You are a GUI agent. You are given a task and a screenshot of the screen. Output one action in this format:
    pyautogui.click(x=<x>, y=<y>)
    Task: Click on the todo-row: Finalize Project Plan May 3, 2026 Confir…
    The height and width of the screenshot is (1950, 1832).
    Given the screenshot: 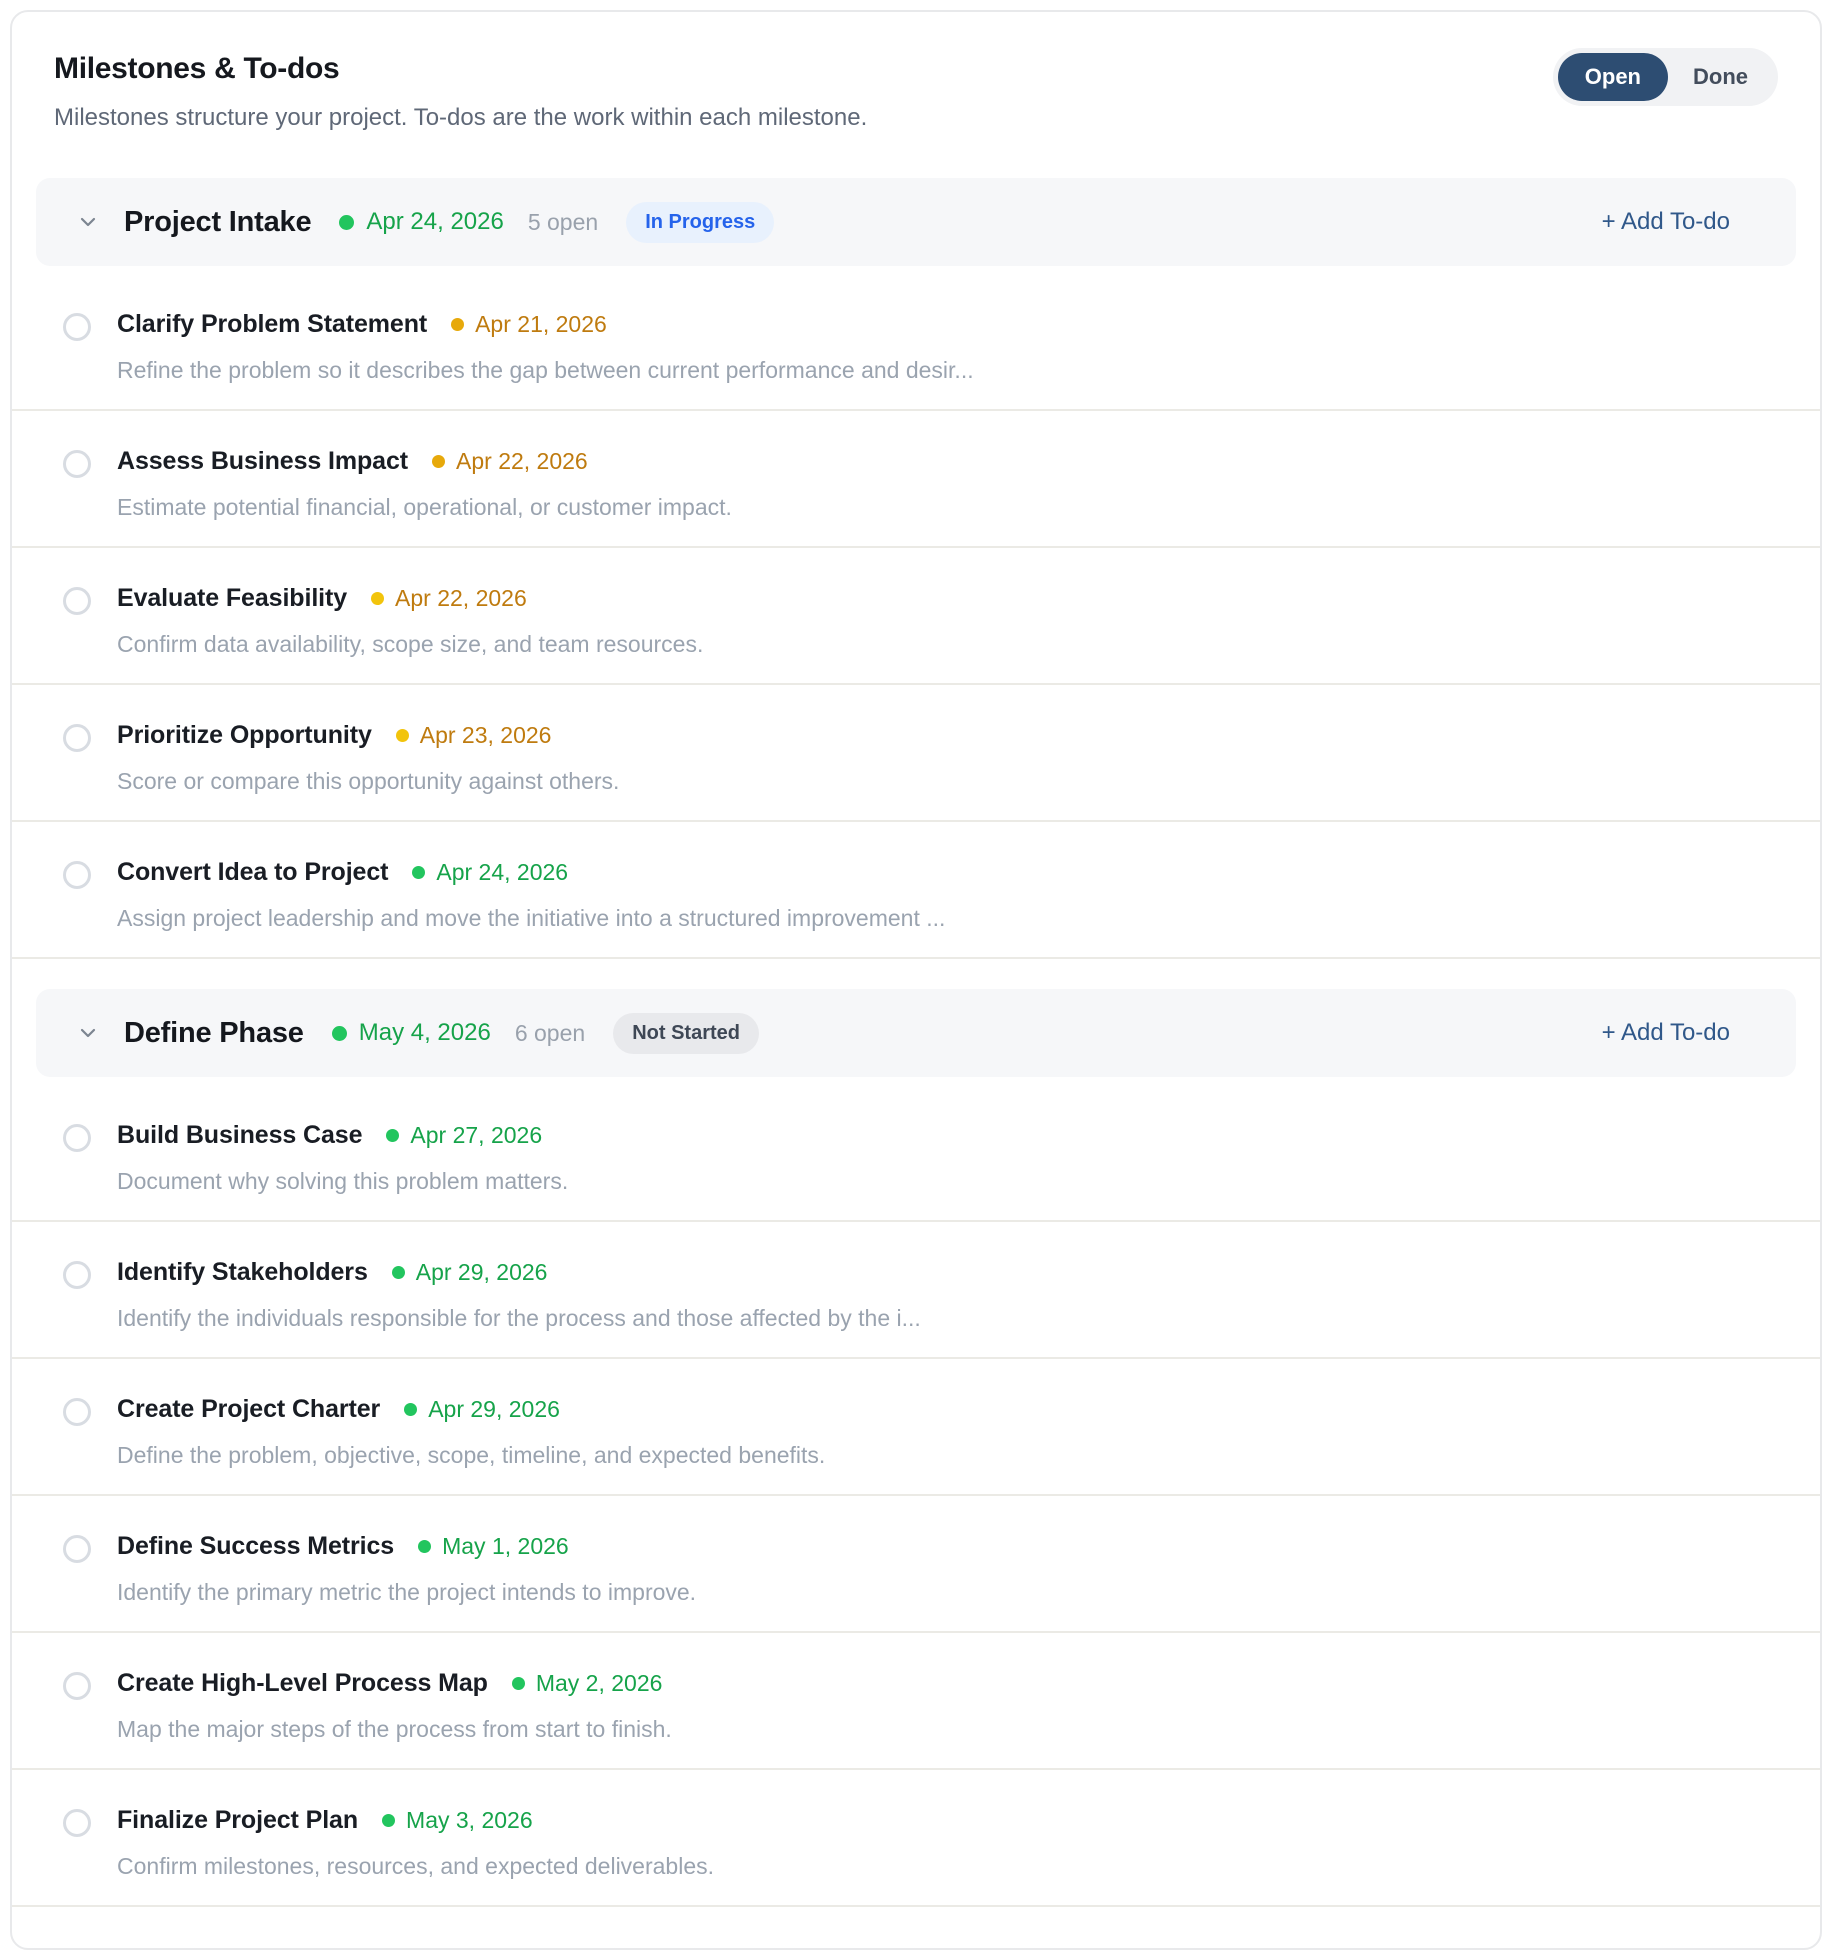 What is the action you would take?
    pyautogui.click(x=916, y=1838)
    